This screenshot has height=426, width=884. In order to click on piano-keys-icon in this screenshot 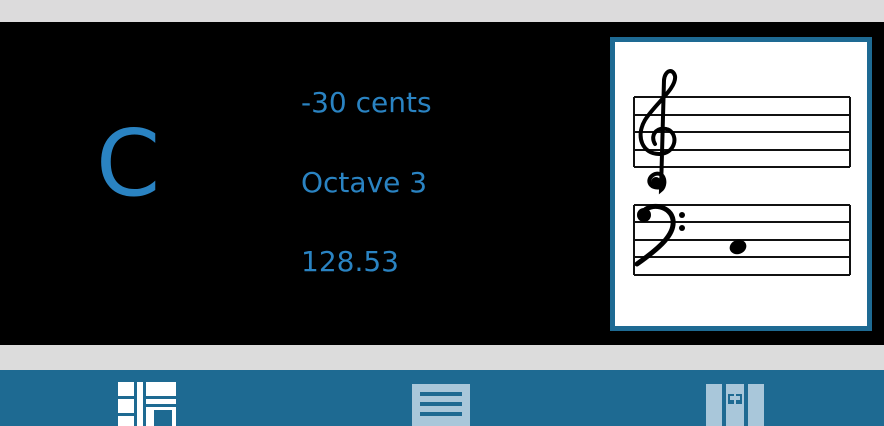, I will do `click(735, 405)`.